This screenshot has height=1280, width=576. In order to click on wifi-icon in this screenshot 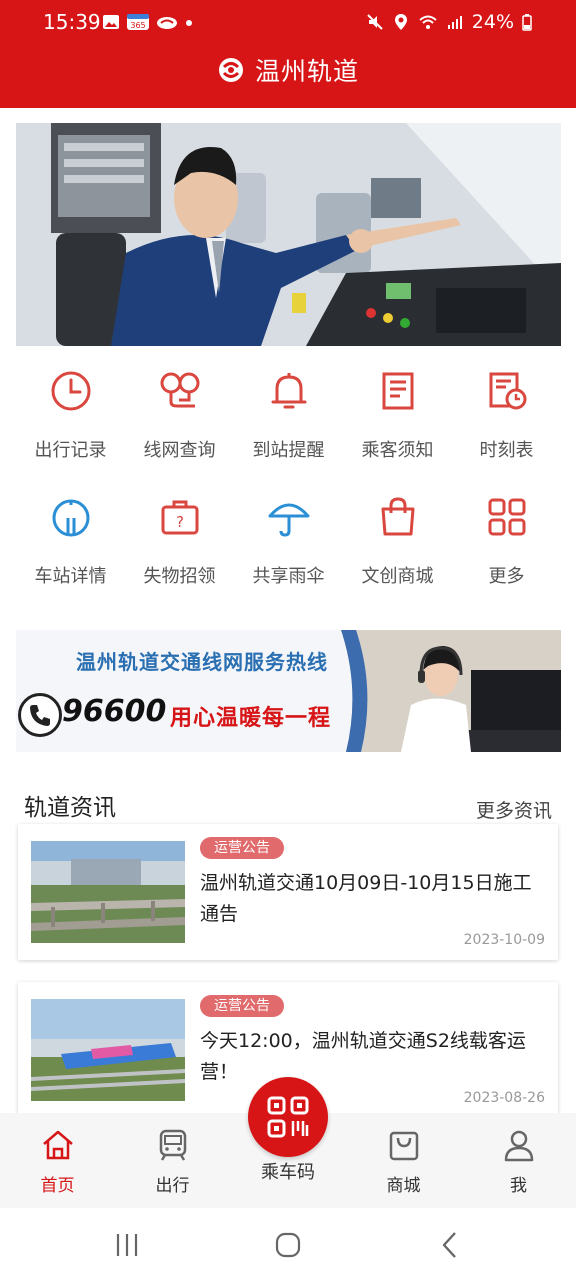, I will do `click(428, 22)`.